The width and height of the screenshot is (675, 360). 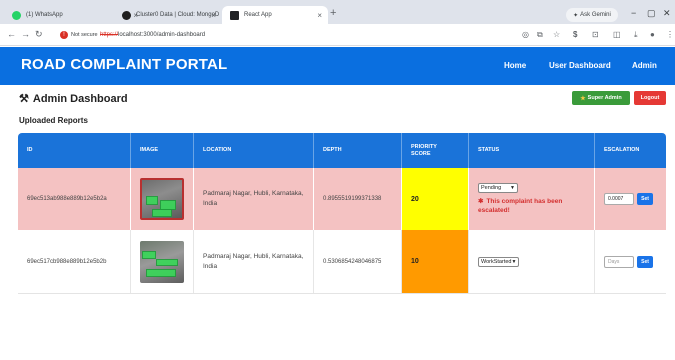 What do you see at coordinates (333, 13) in the screenshot?
I see `new-tab-button: +` at bounding box center [333, 13].